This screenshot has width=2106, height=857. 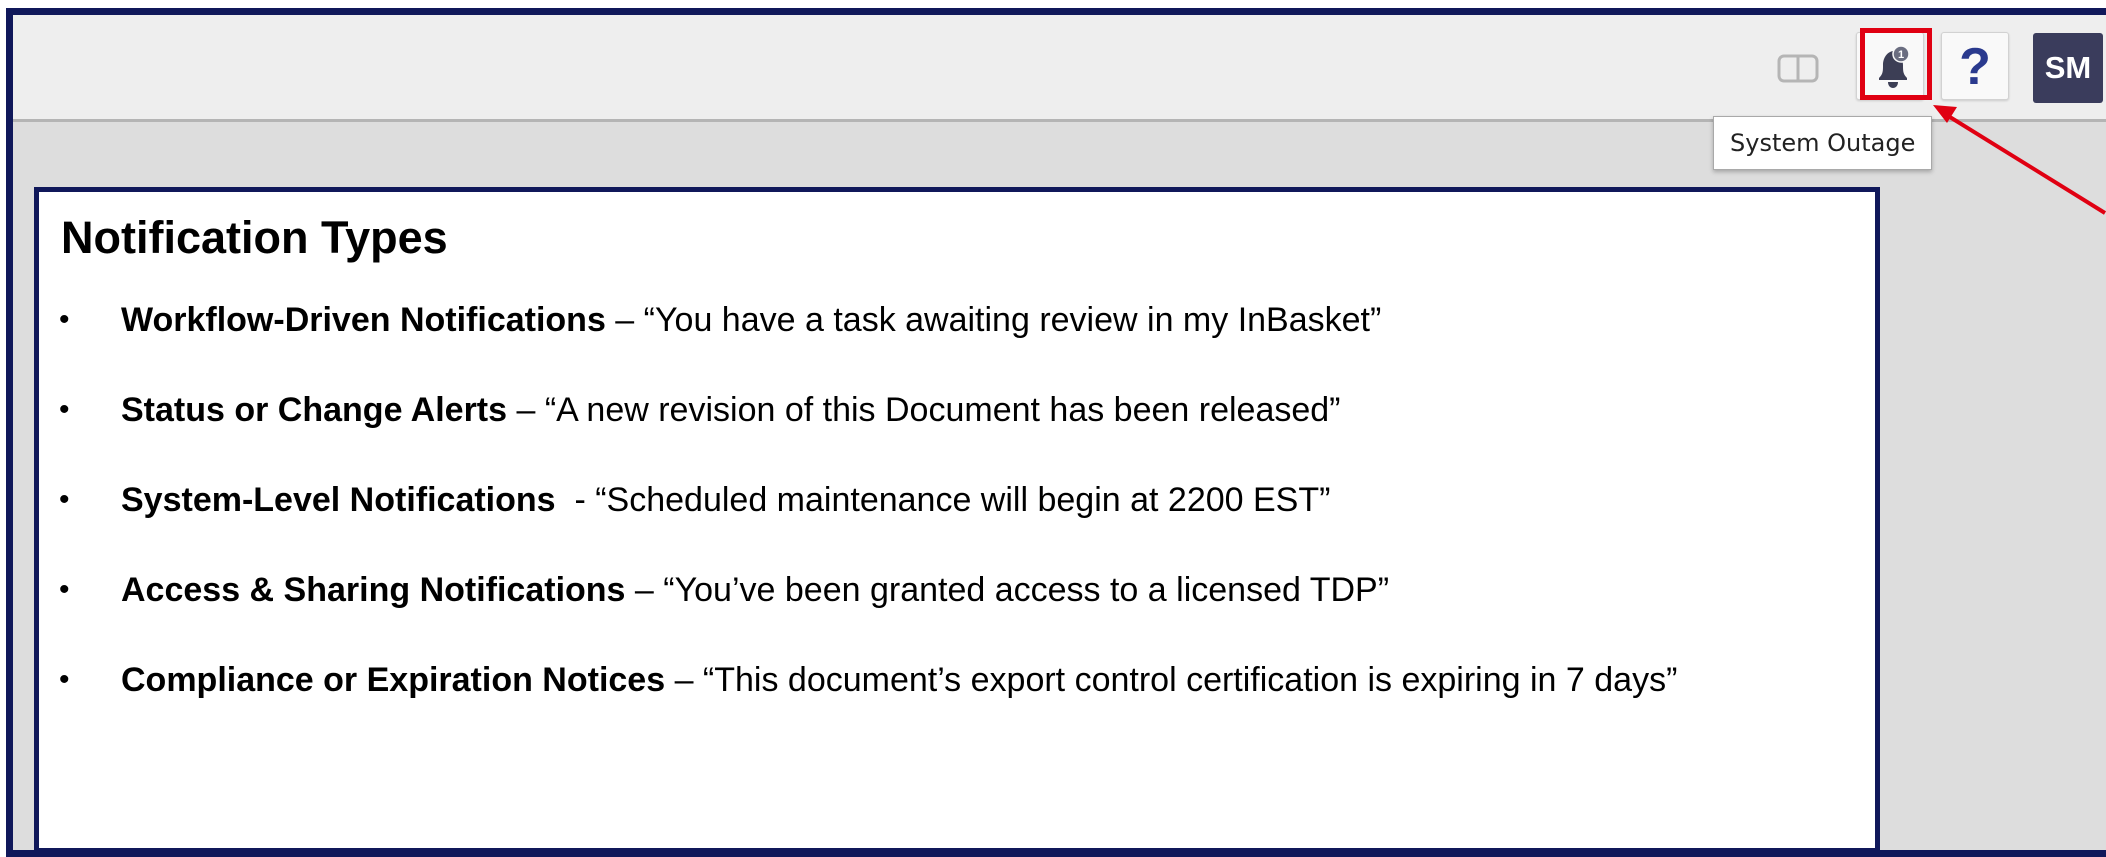 What do you see at coordinates (1798, 68) in the screenshot?
I see `split-view-icon` at bounding box center [1798, 68].